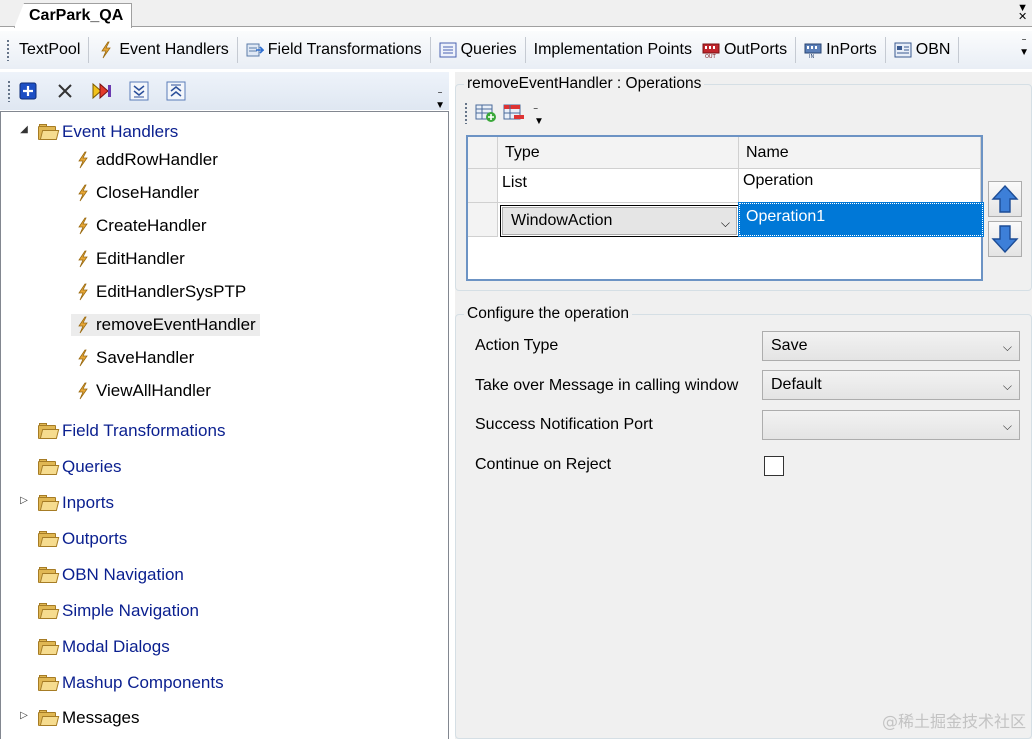 Image resolution: width=1032 pixels, height=739 pixels. I want to click on field-transform-icon, so click(255, 50).